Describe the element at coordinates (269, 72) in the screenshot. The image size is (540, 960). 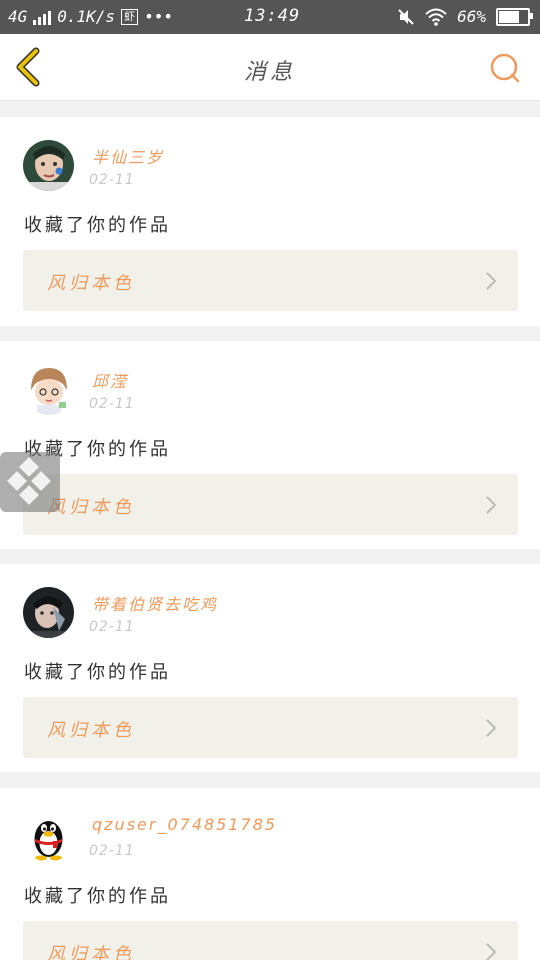
I see `page-title: 消息` at that location.